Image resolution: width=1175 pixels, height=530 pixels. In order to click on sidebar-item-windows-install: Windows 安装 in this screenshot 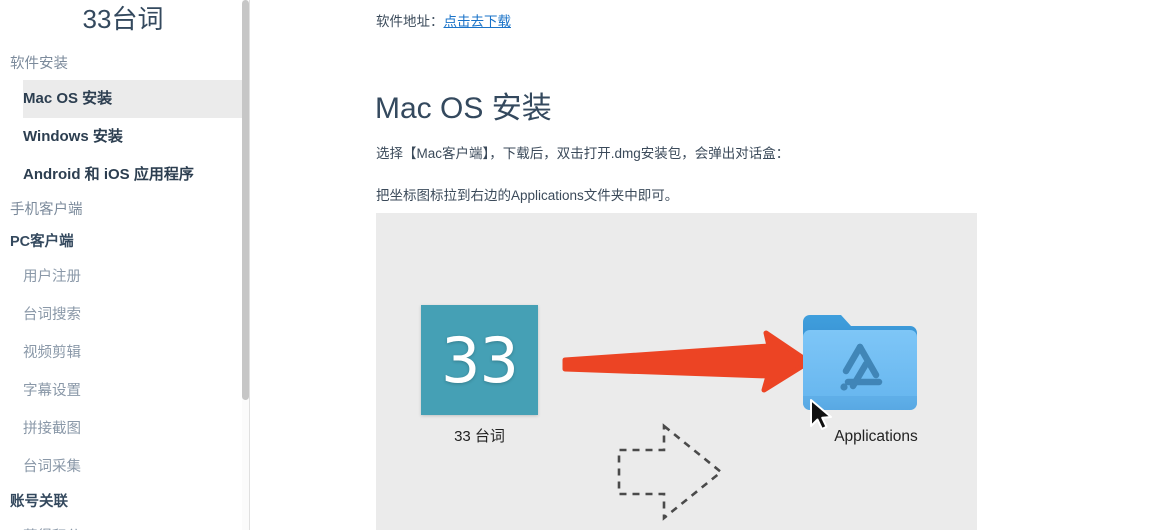, I will do `click(123, 137)`.